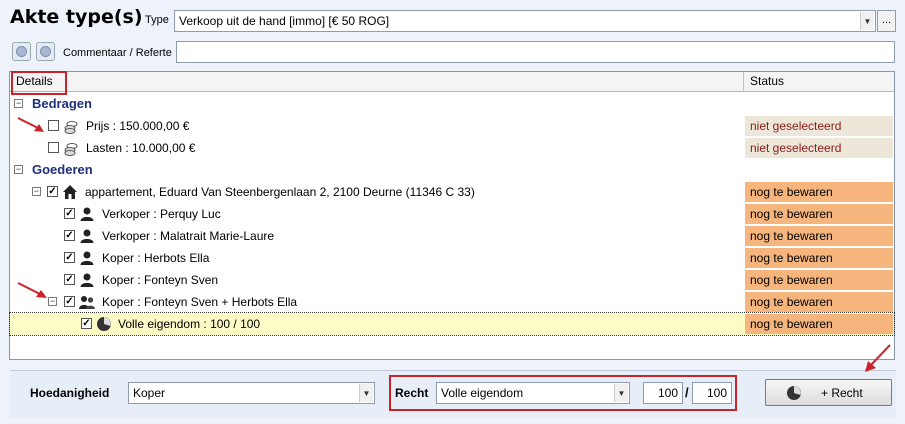 The width and height of the screenshot is (905, 424). What do you see at coordinates (412, 393) in the screenshot?
I see `recht-label: Recht` at bounding box center [412, 393].